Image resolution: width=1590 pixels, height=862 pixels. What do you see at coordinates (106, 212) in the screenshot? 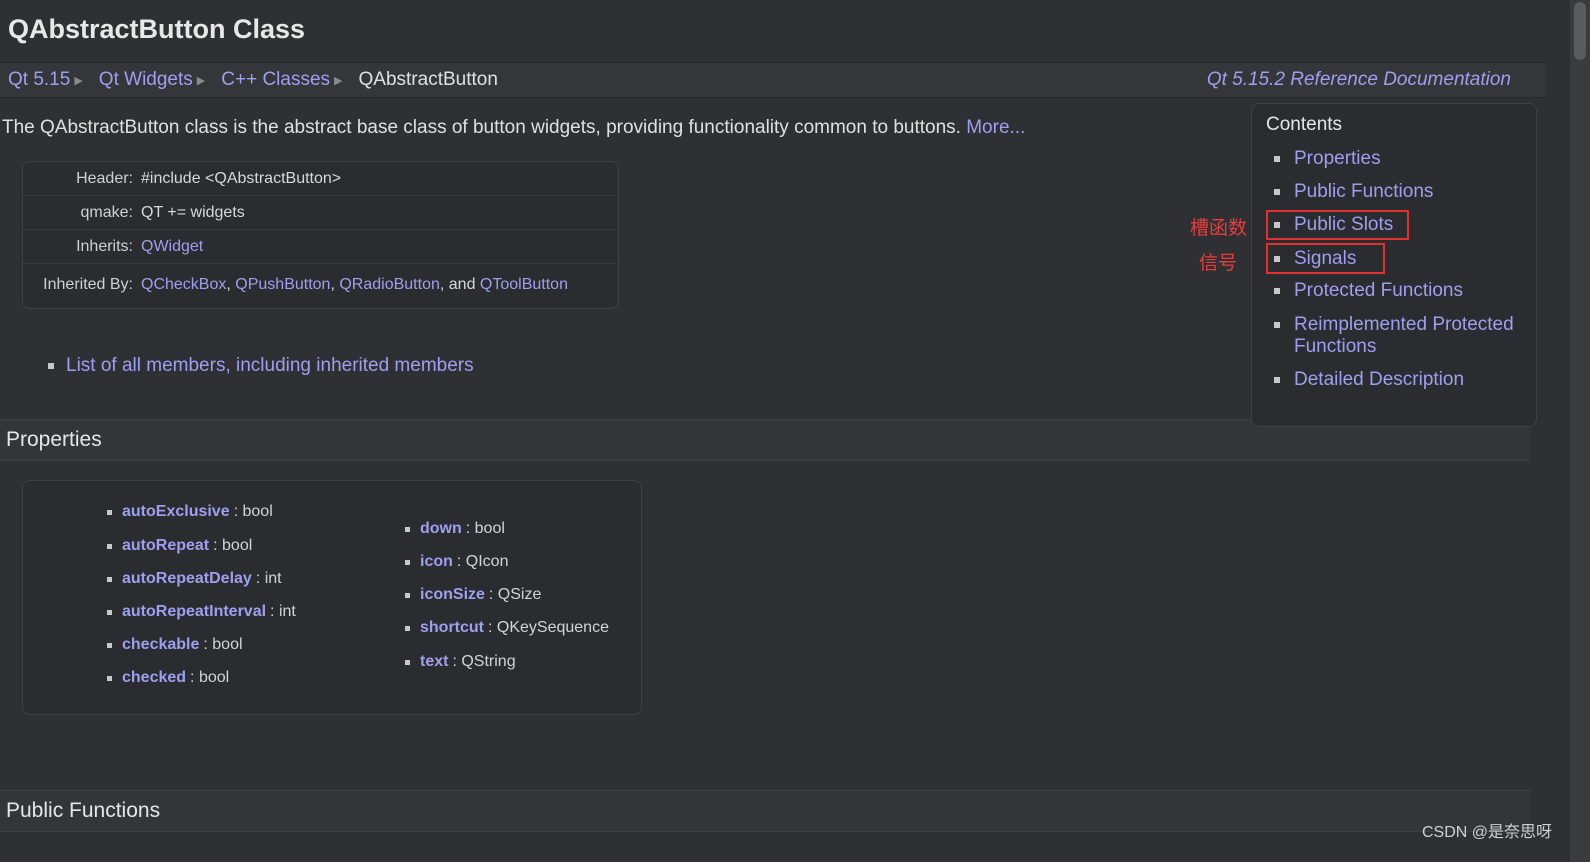
I see `info-label: qmake:` at bounding box center [106, 212].